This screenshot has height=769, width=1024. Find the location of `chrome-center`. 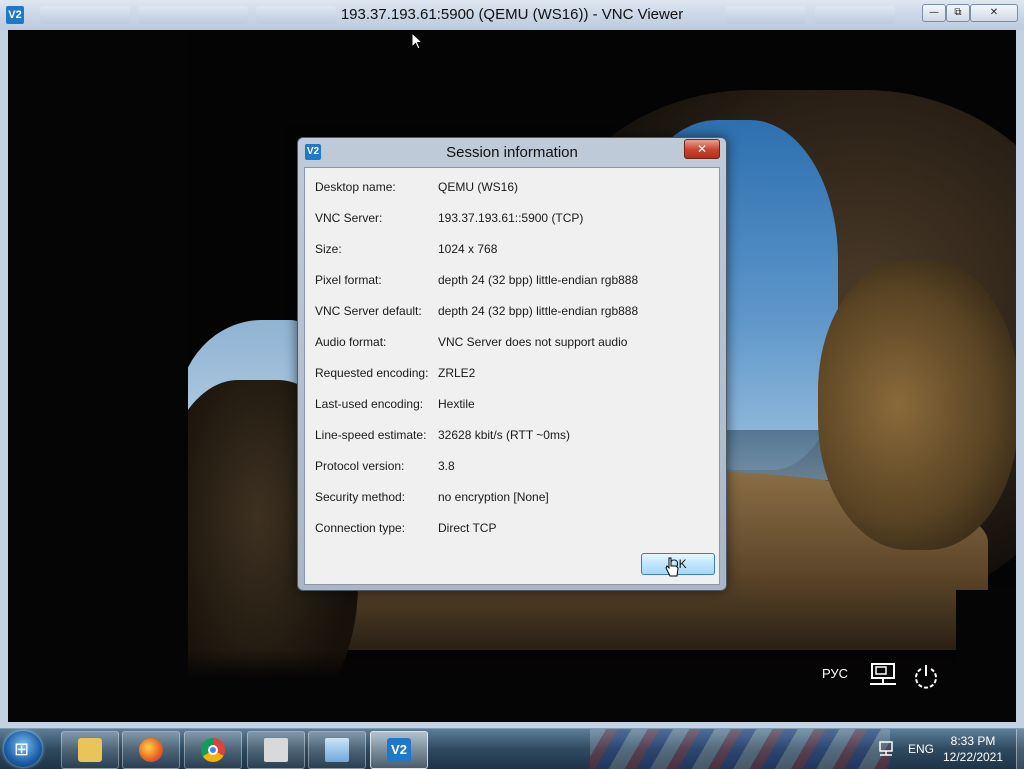

chrome-center is located at coordinates (213, 750).